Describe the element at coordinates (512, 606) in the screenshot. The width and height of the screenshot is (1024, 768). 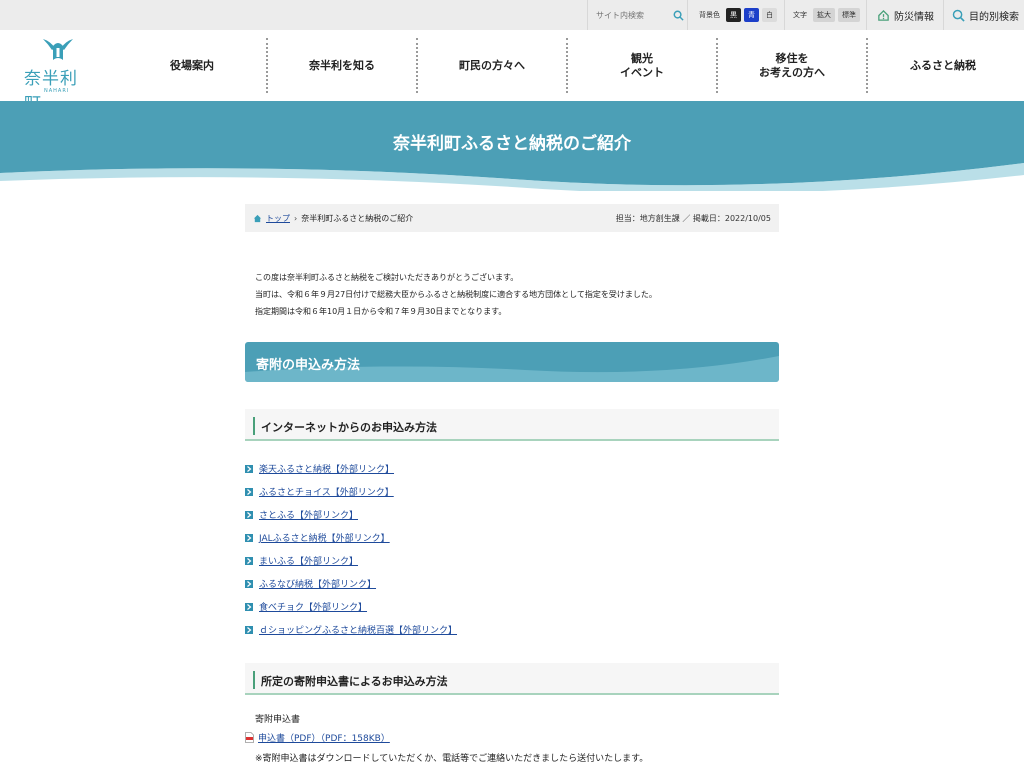
I see `list-item: 食べチョク【外部リンク】` at that location.